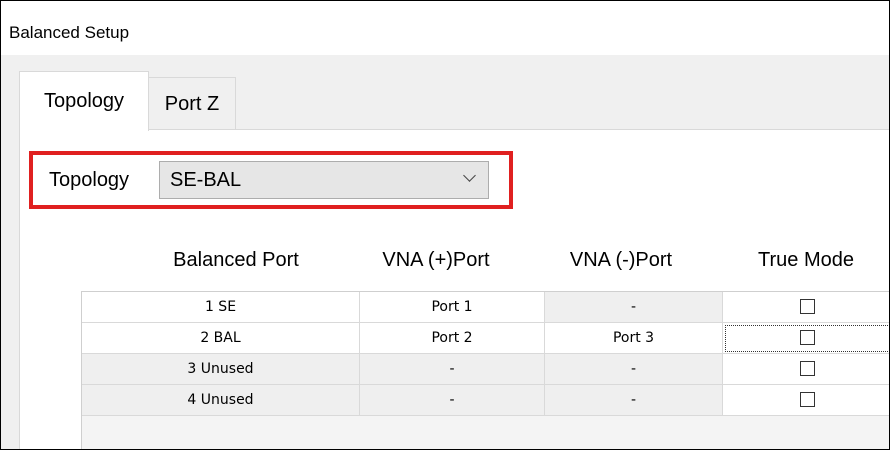 The width and height of the screenshot is (890, 450). What do you see at coordinates (89, 180) in the screenshot?
I see `topology-label: Topology` at bounding box center [89, 180].